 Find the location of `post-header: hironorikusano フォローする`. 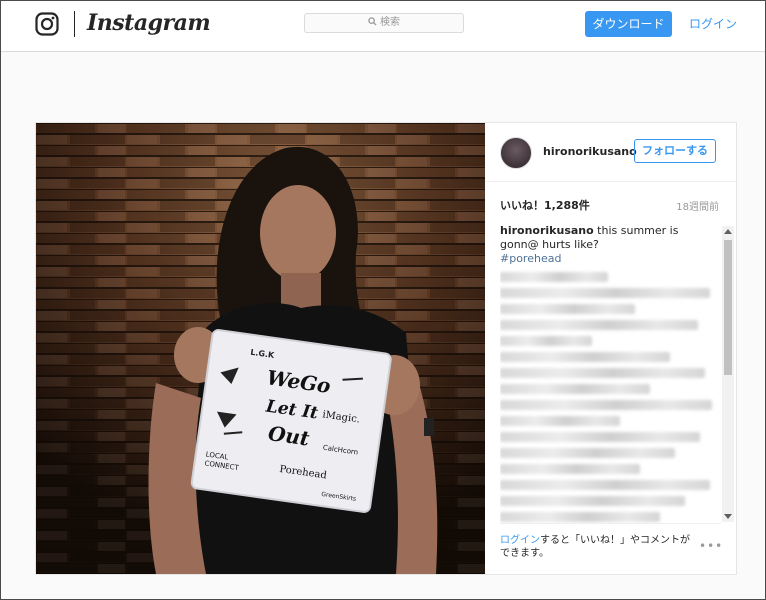

post-header: hironorikusano フォローする is located at coordinates (610, 152).